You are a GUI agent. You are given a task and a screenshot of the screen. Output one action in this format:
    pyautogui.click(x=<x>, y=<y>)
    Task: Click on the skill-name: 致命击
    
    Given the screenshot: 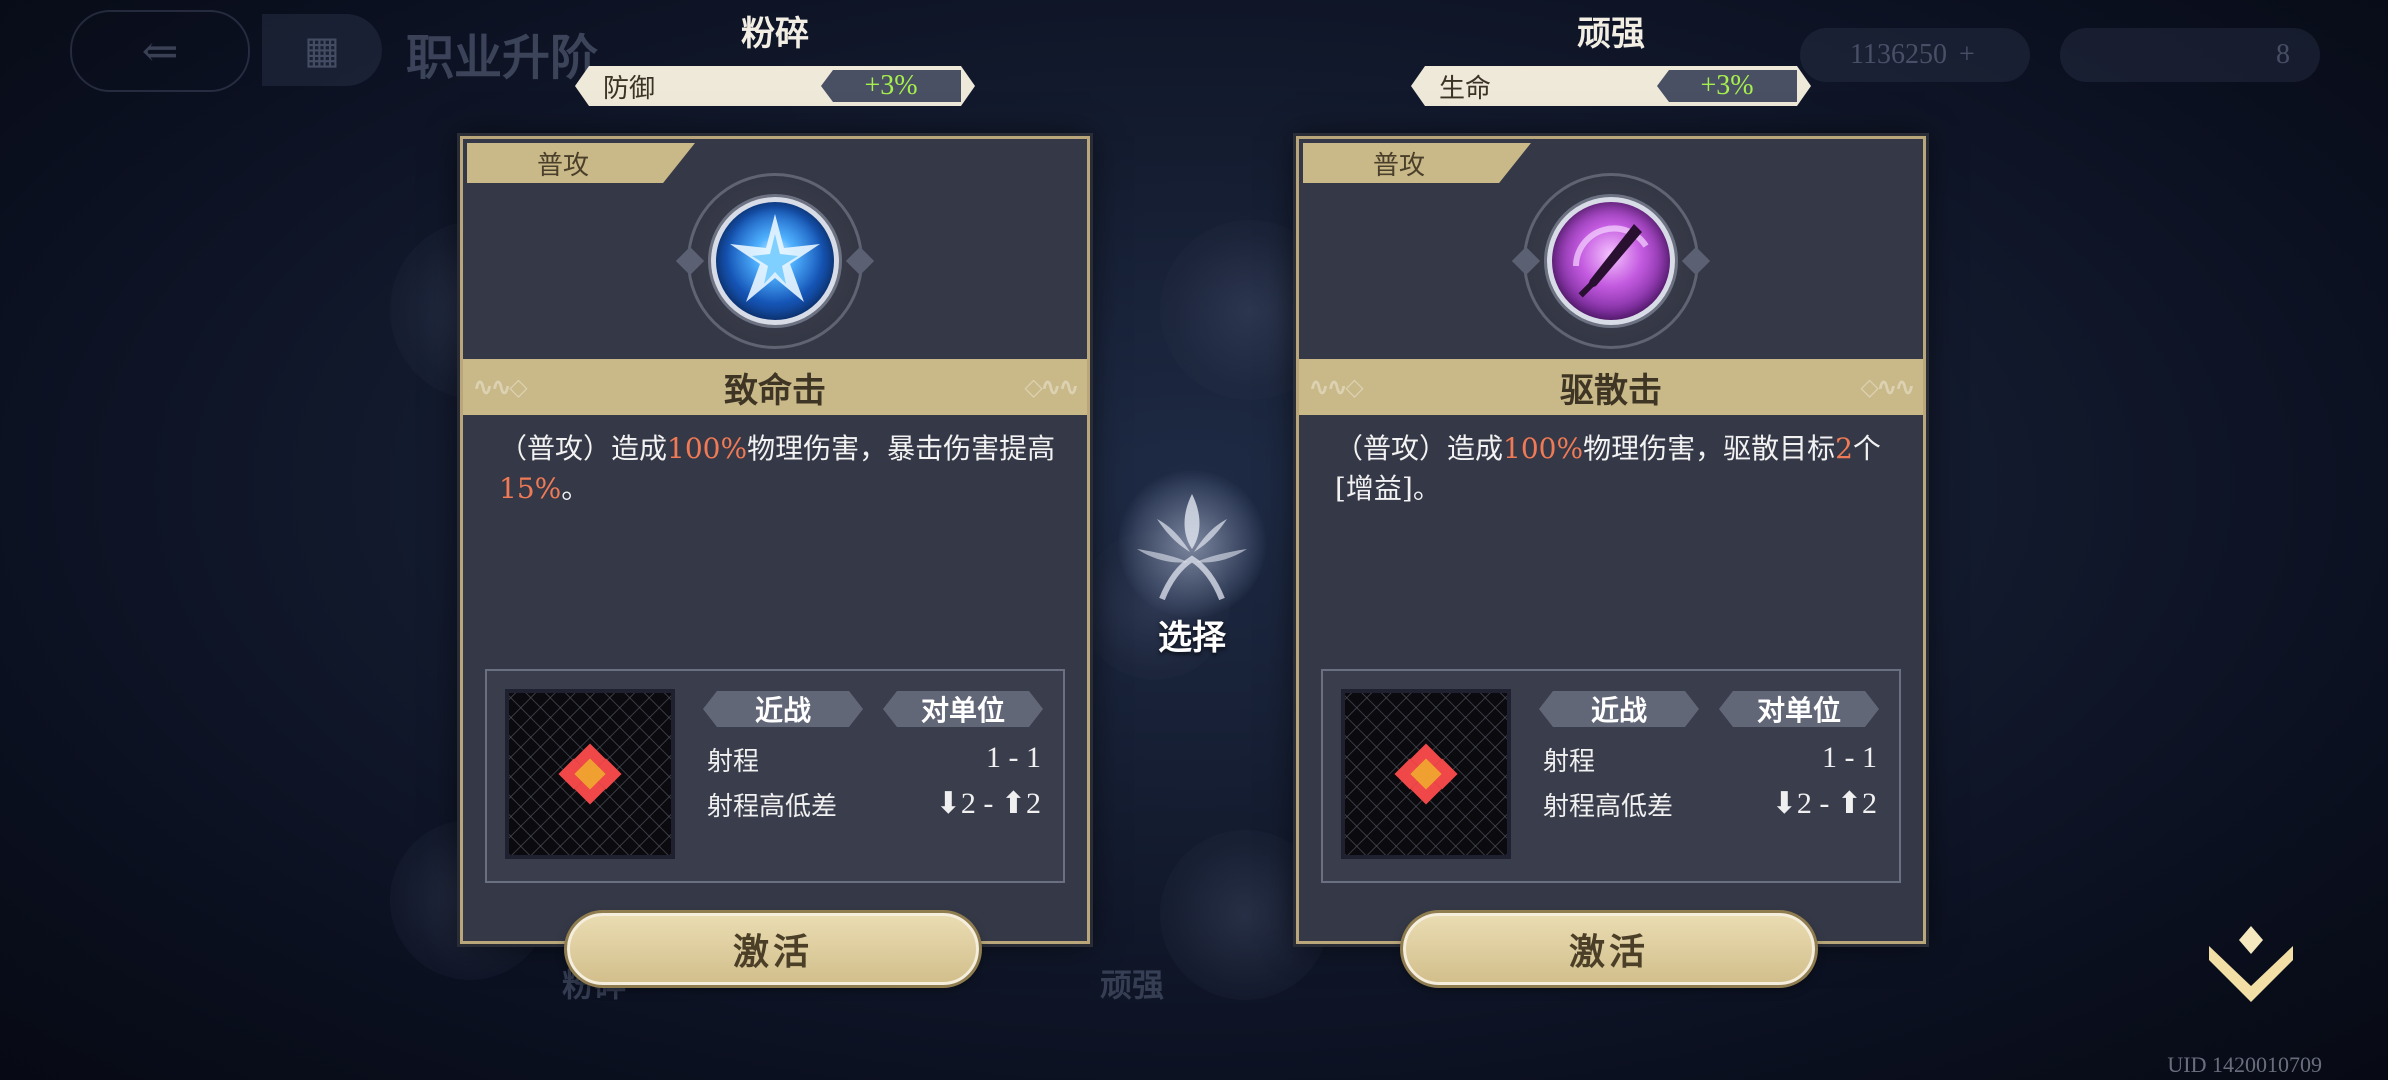 What is the action you would take?
    pyautogui.click(x=775, y=390)
    